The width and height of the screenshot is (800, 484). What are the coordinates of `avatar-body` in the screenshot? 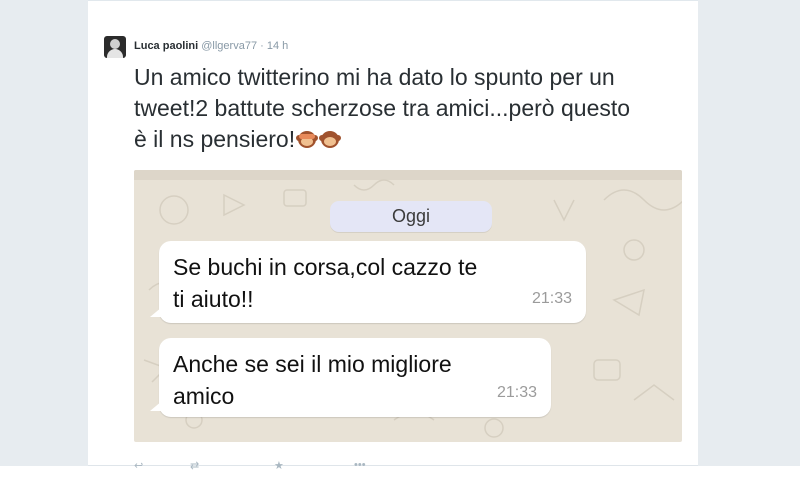 It's located at (115, 53).